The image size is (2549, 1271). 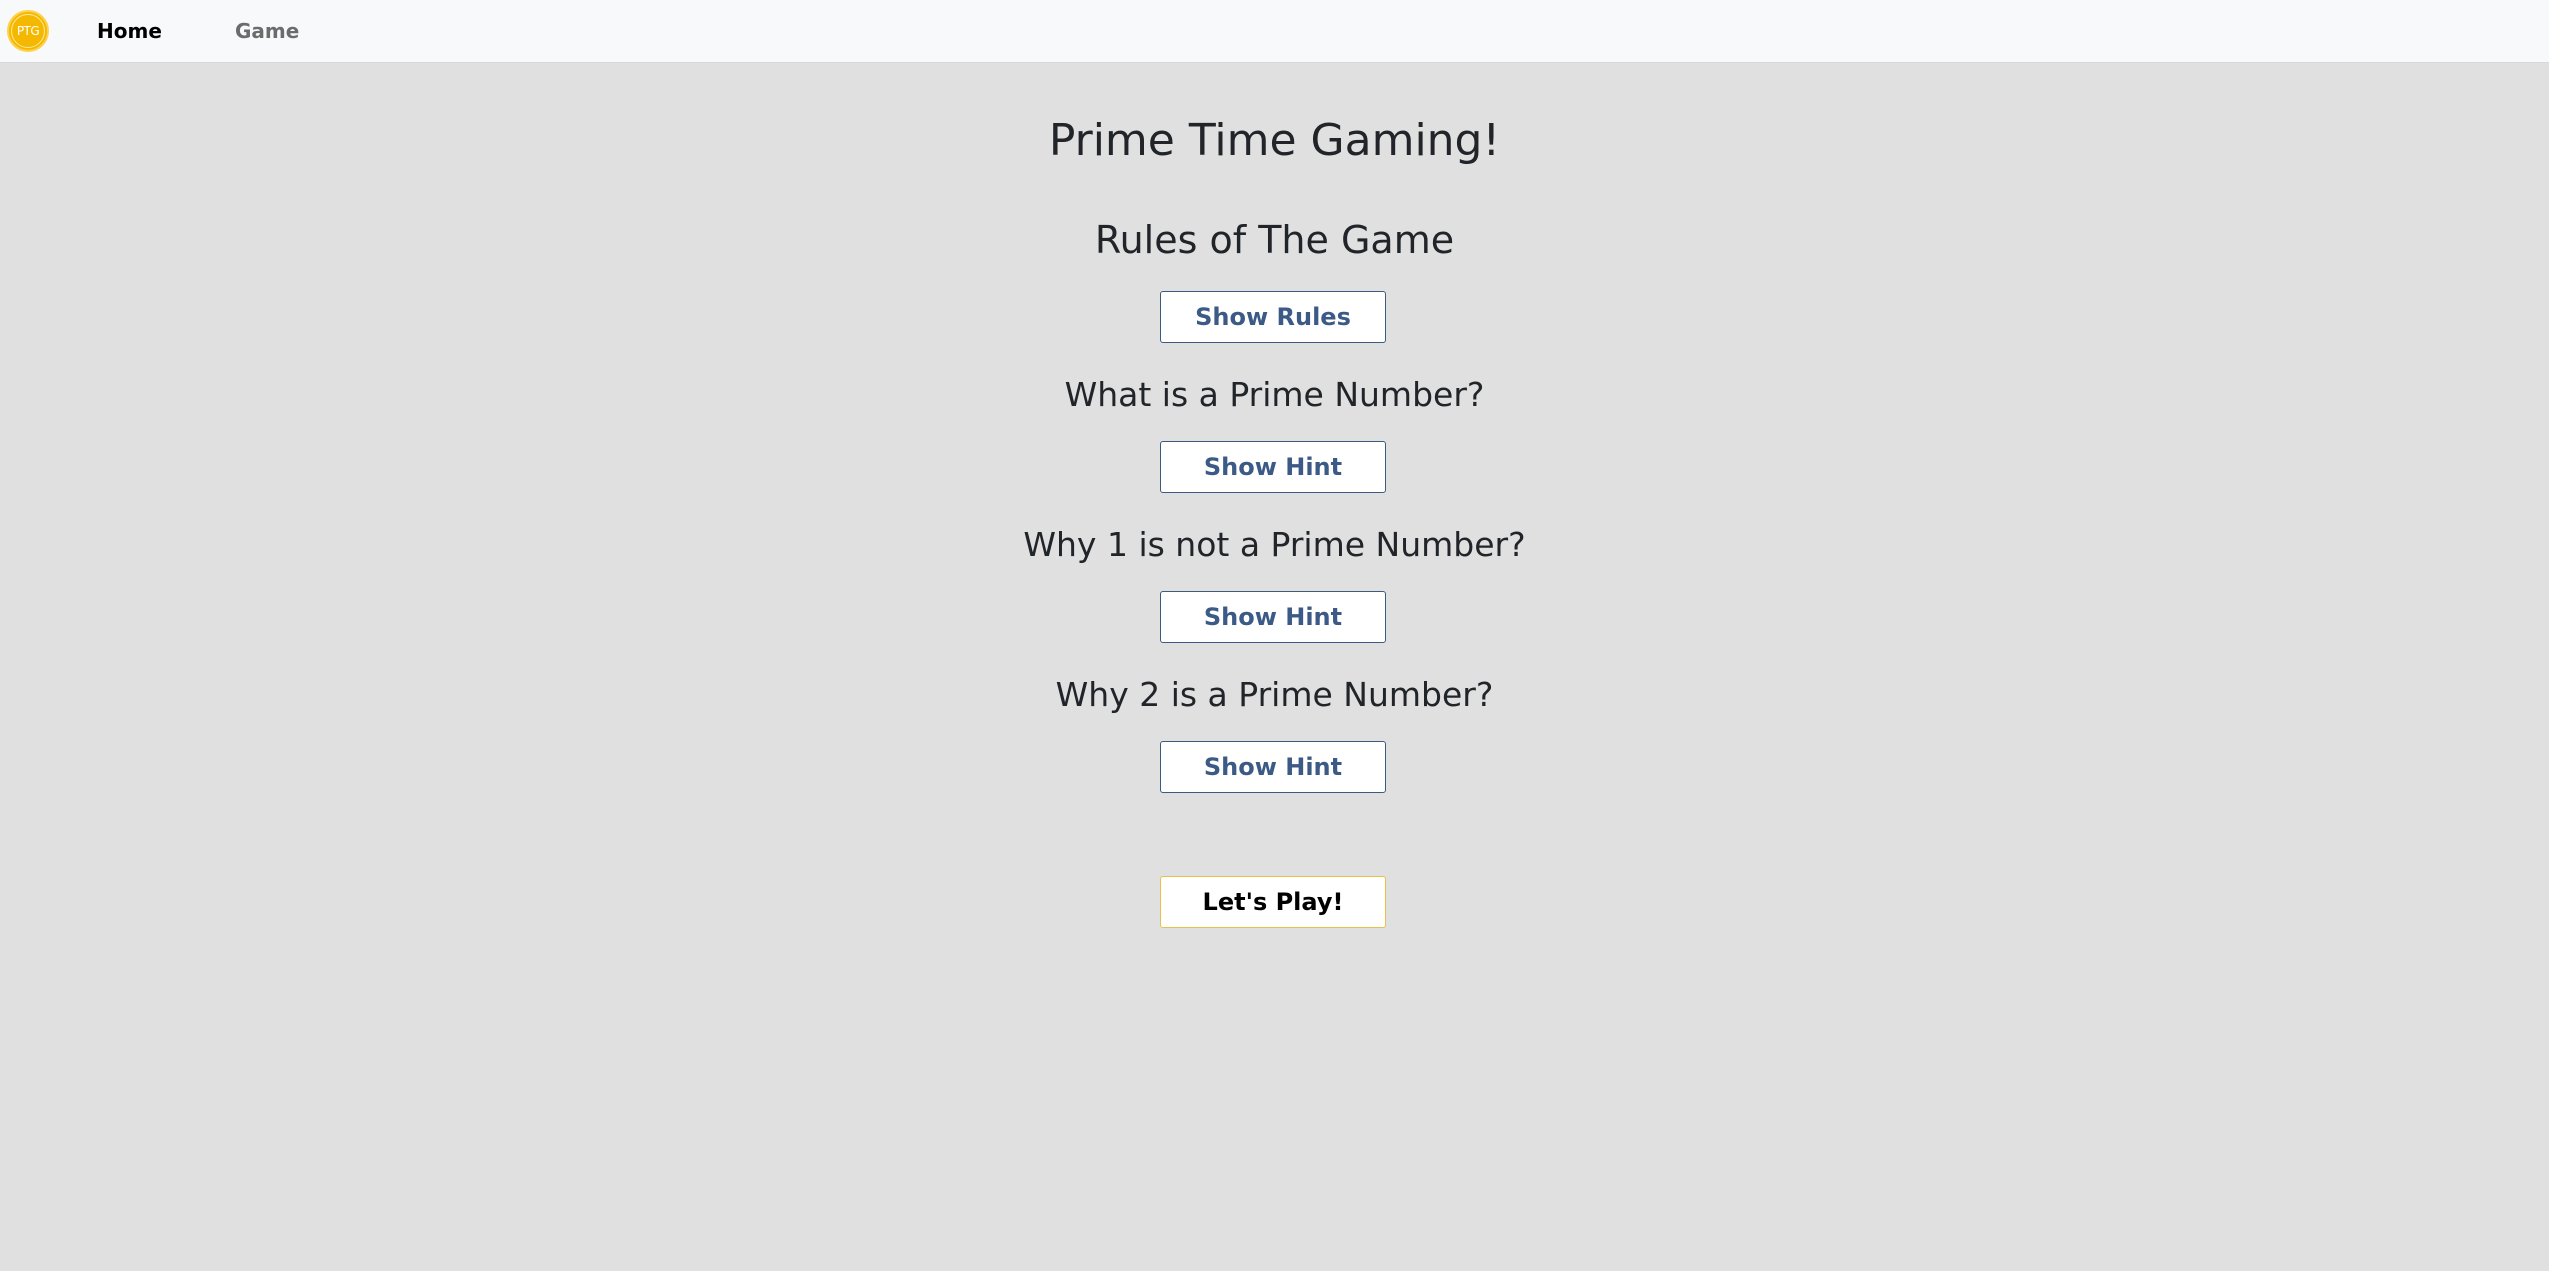 What do you see at coordinates (1274, 140) in the screenshot?
I see `page-title: Prime Time Gaming!` at bounding box center [1274, 140].